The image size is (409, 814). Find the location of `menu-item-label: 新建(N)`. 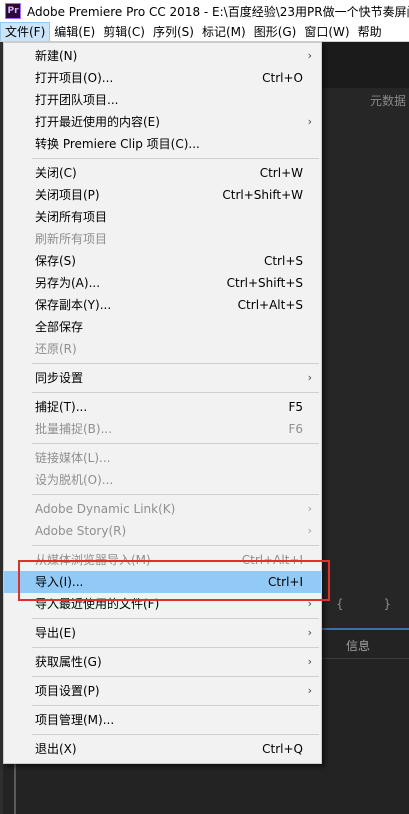

menu-item-label: 新建(N) is located at coordinates (56, 56).